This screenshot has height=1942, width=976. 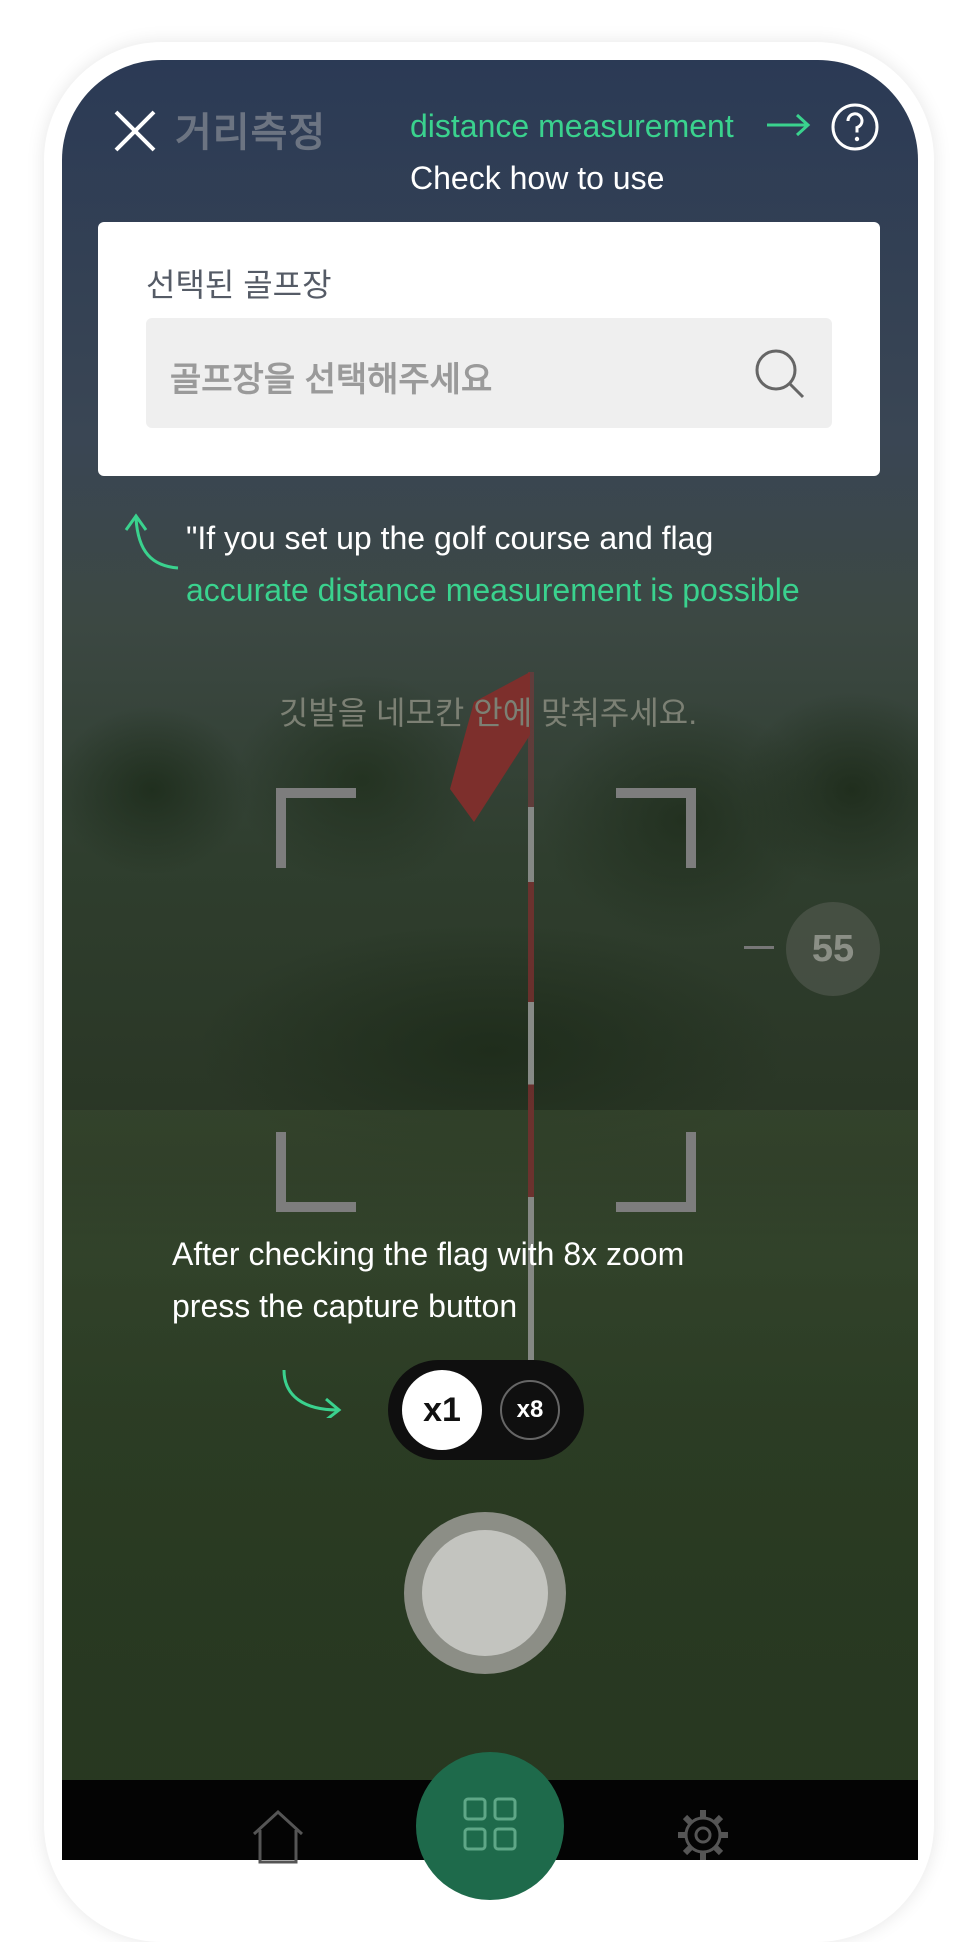 I want to click on nav-center-button, so click(x=490, y=1826).